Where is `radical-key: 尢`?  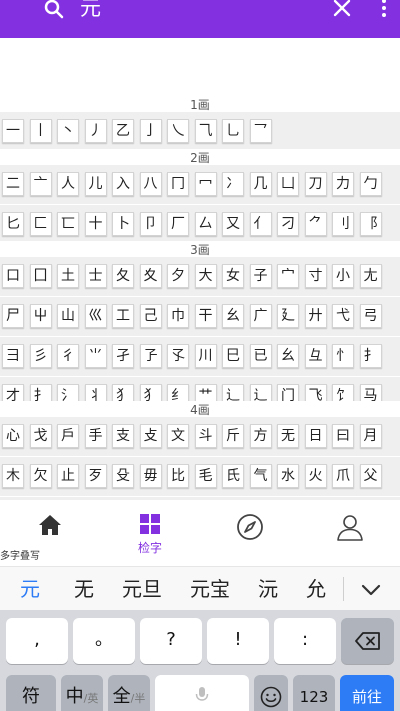
radical-key: 尢 is located at coordinates (370, 276).